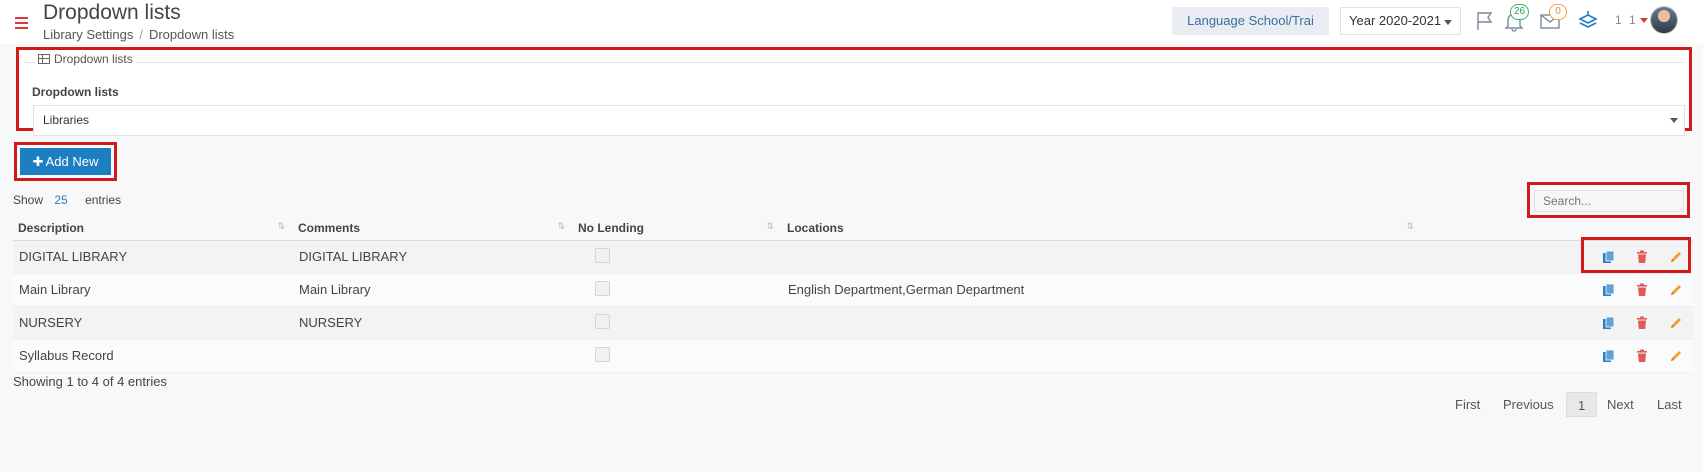 Image resolution: width=1703 pixels, height=472 pixels. I want to click on table-info: Showing 1 to 4 of 4 entries, so click(90, 381).